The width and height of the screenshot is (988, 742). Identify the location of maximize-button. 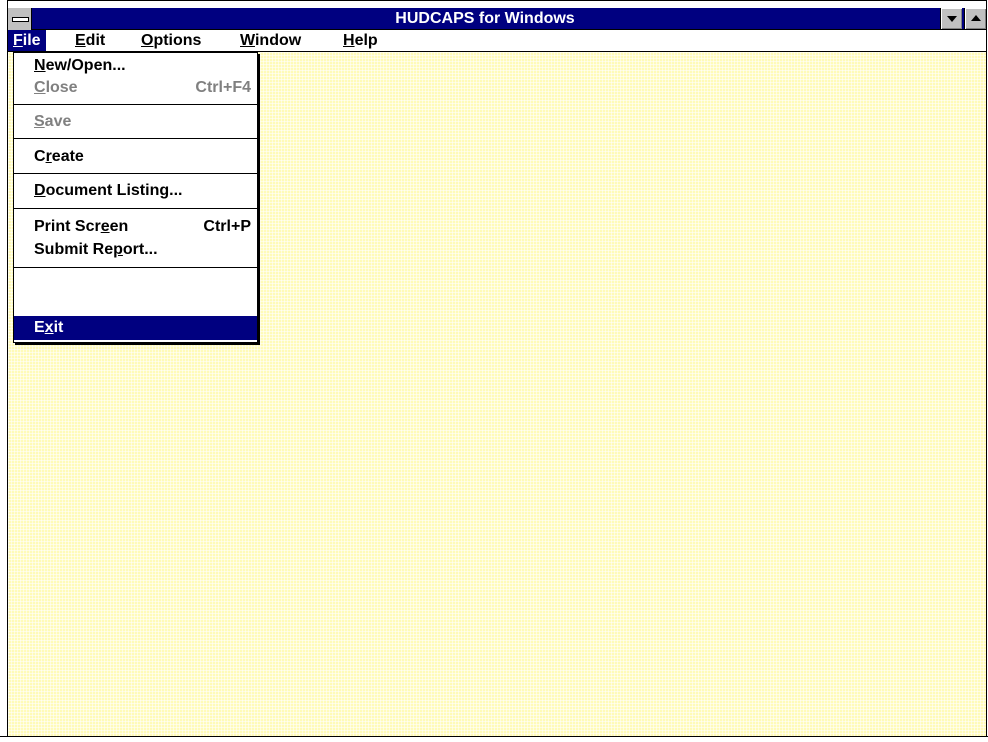
(975, 18).